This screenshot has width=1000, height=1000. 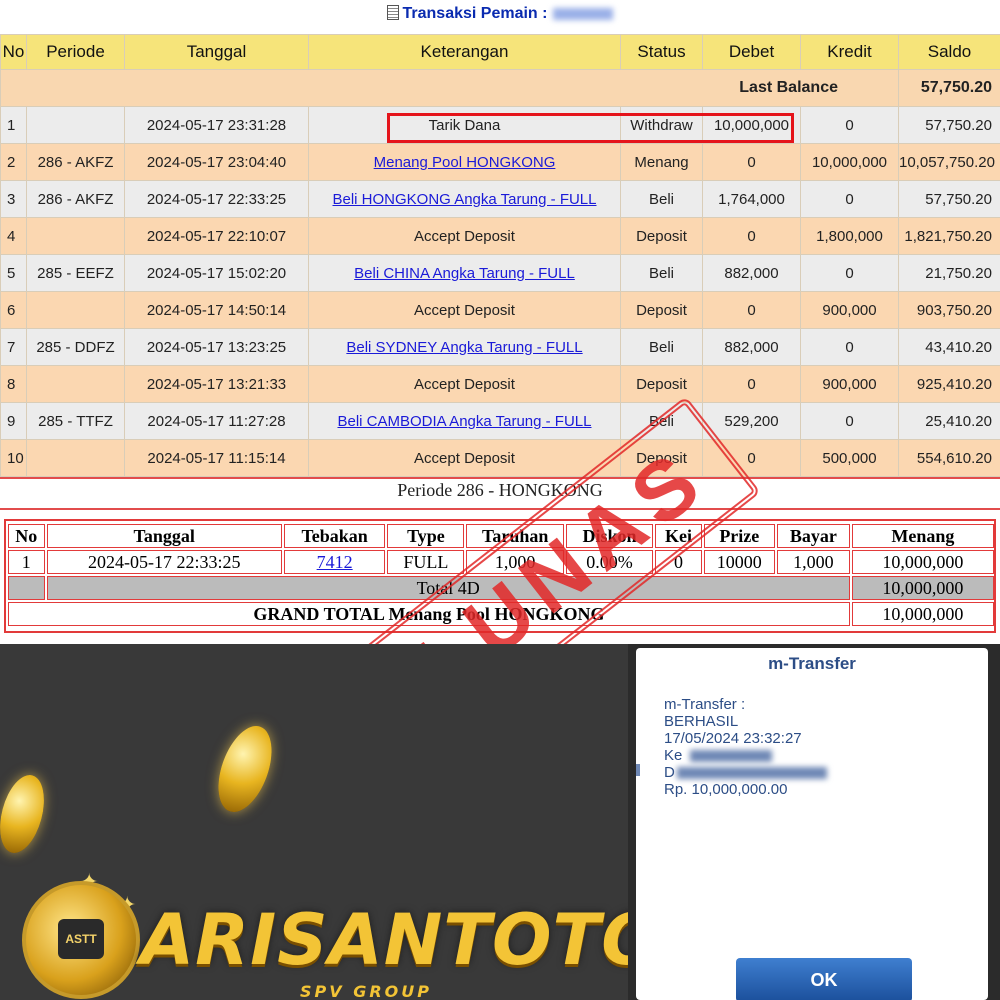 I want to click on col-status: Status, so click(x=661, y=52).